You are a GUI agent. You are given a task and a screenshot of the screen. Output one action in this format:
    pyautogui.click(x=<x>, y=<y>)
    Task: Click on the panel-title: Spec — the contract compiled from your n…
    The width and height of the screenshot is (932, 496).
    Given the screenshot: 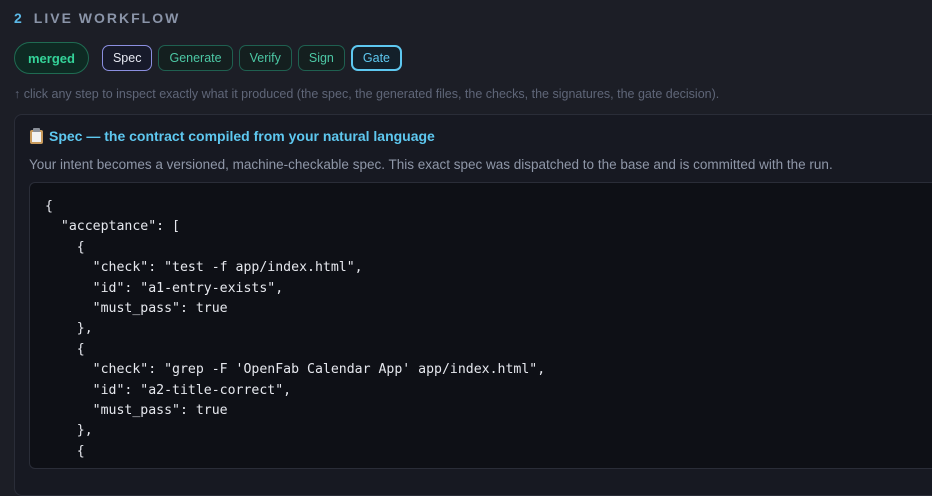 What is the action you would take?
    pyautogui.click(x=242, y=136)
    